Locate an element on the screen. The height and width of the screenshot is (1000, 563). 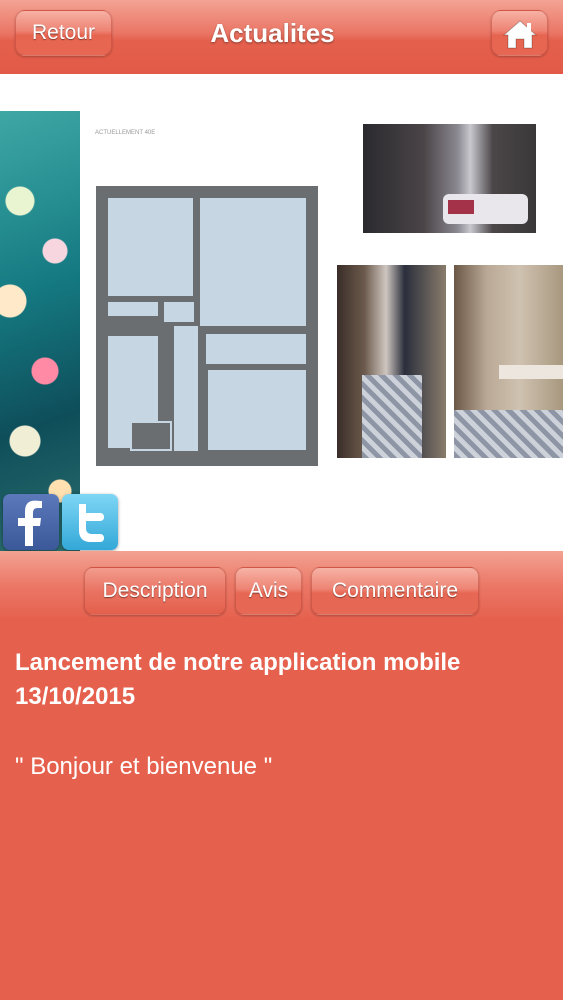
tab-bar: Description Avis Commentaire is located at coordinates (281, 586).